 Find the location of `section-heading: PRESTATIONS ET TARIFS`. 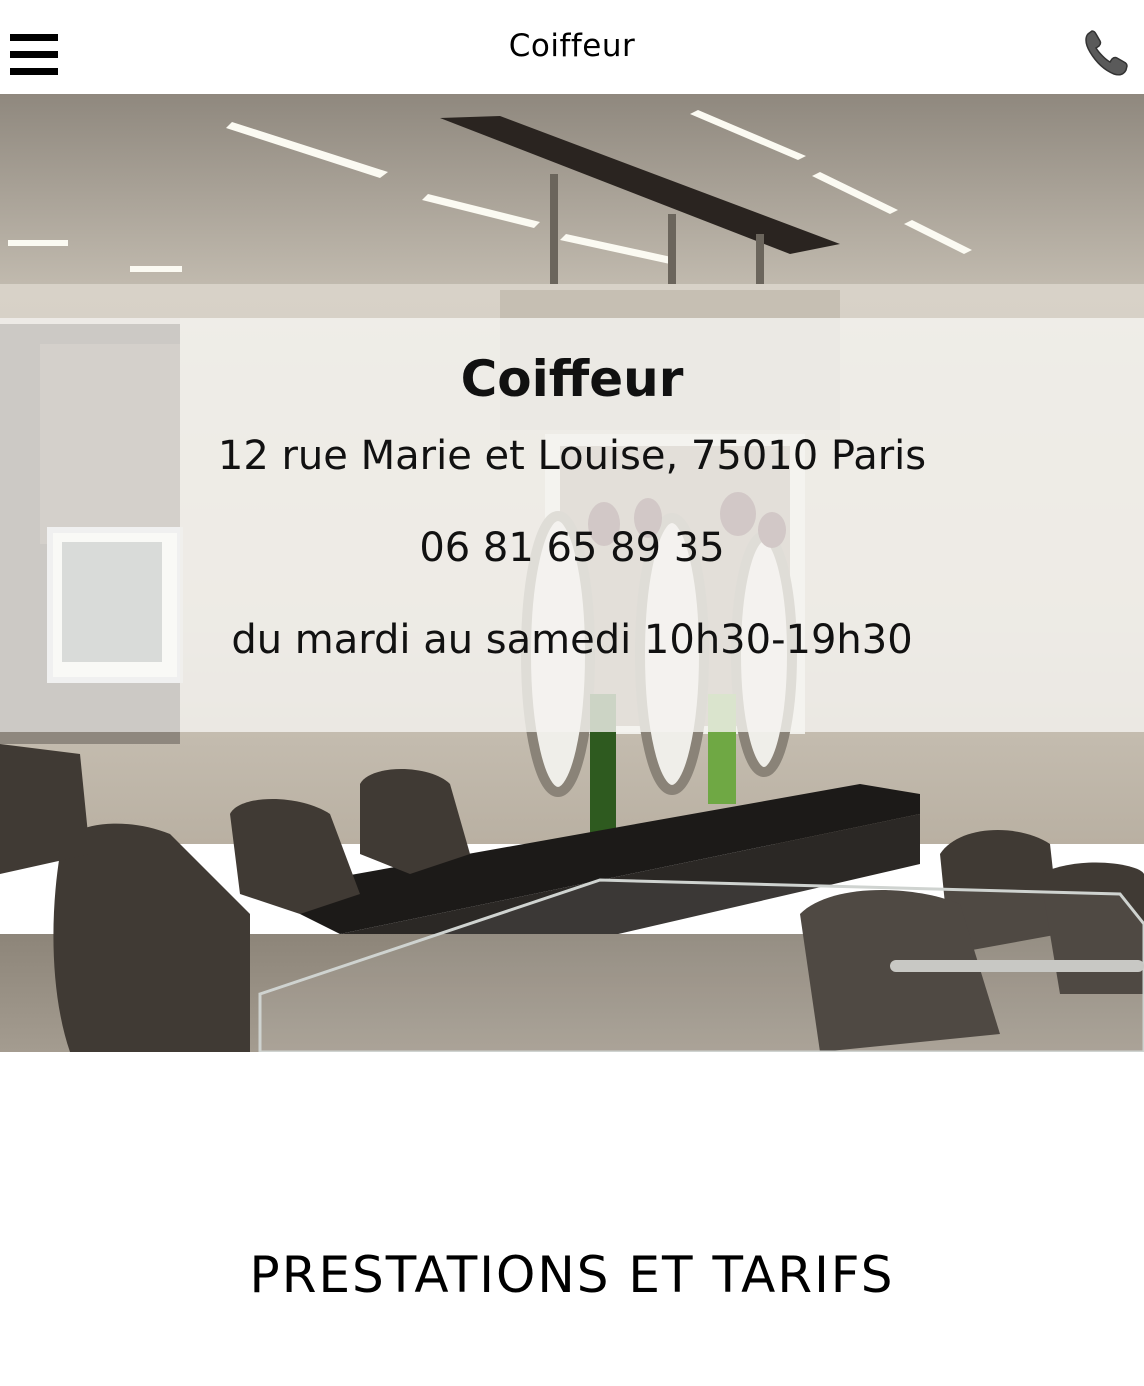

section-heading: PRESTATIONS ET TARIFS is located at coordinates (572, 1275).